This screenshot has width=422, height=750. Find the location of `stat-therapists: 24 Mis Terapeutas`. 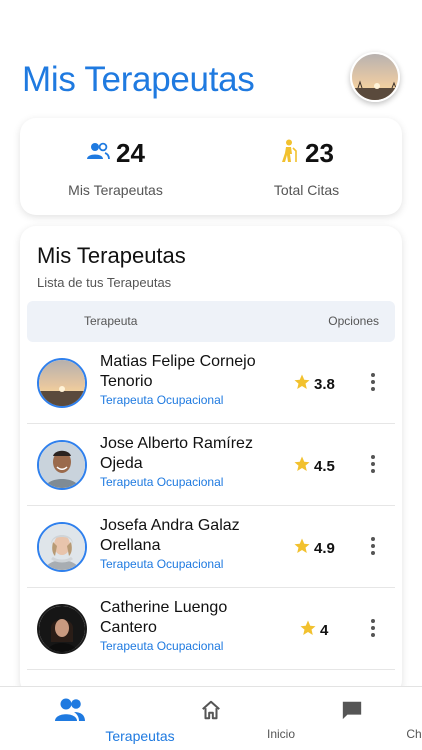

stat-therapists: 24 Mis Terapeutas is located at coordinates (115, 166).